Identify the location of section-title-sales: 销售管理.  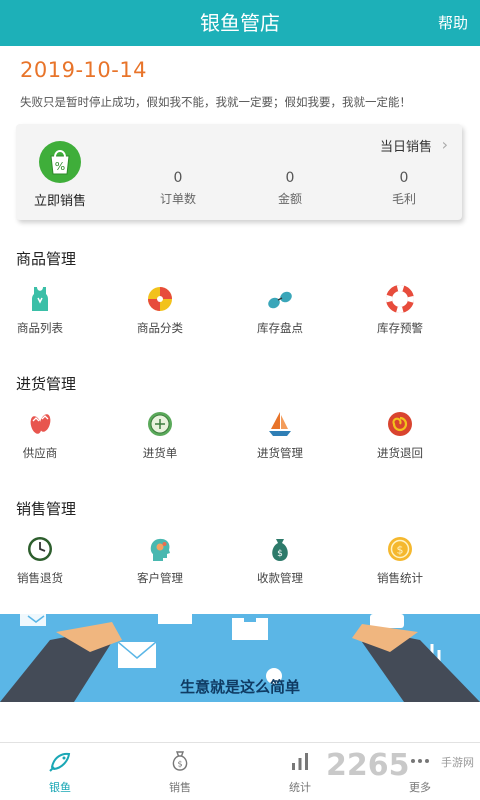
(46, 509).